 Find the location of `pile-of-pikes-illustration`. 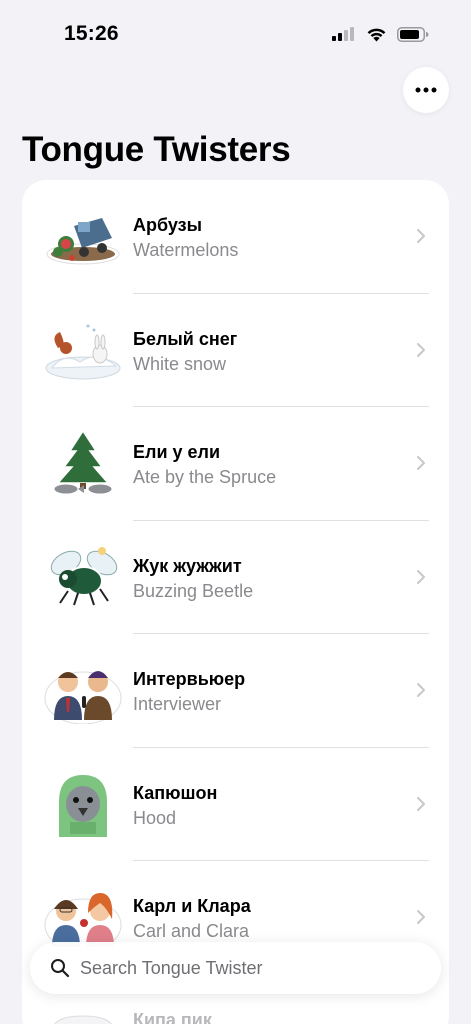

pile-of-pikes-illustration is located at coordinates (83, 1019).